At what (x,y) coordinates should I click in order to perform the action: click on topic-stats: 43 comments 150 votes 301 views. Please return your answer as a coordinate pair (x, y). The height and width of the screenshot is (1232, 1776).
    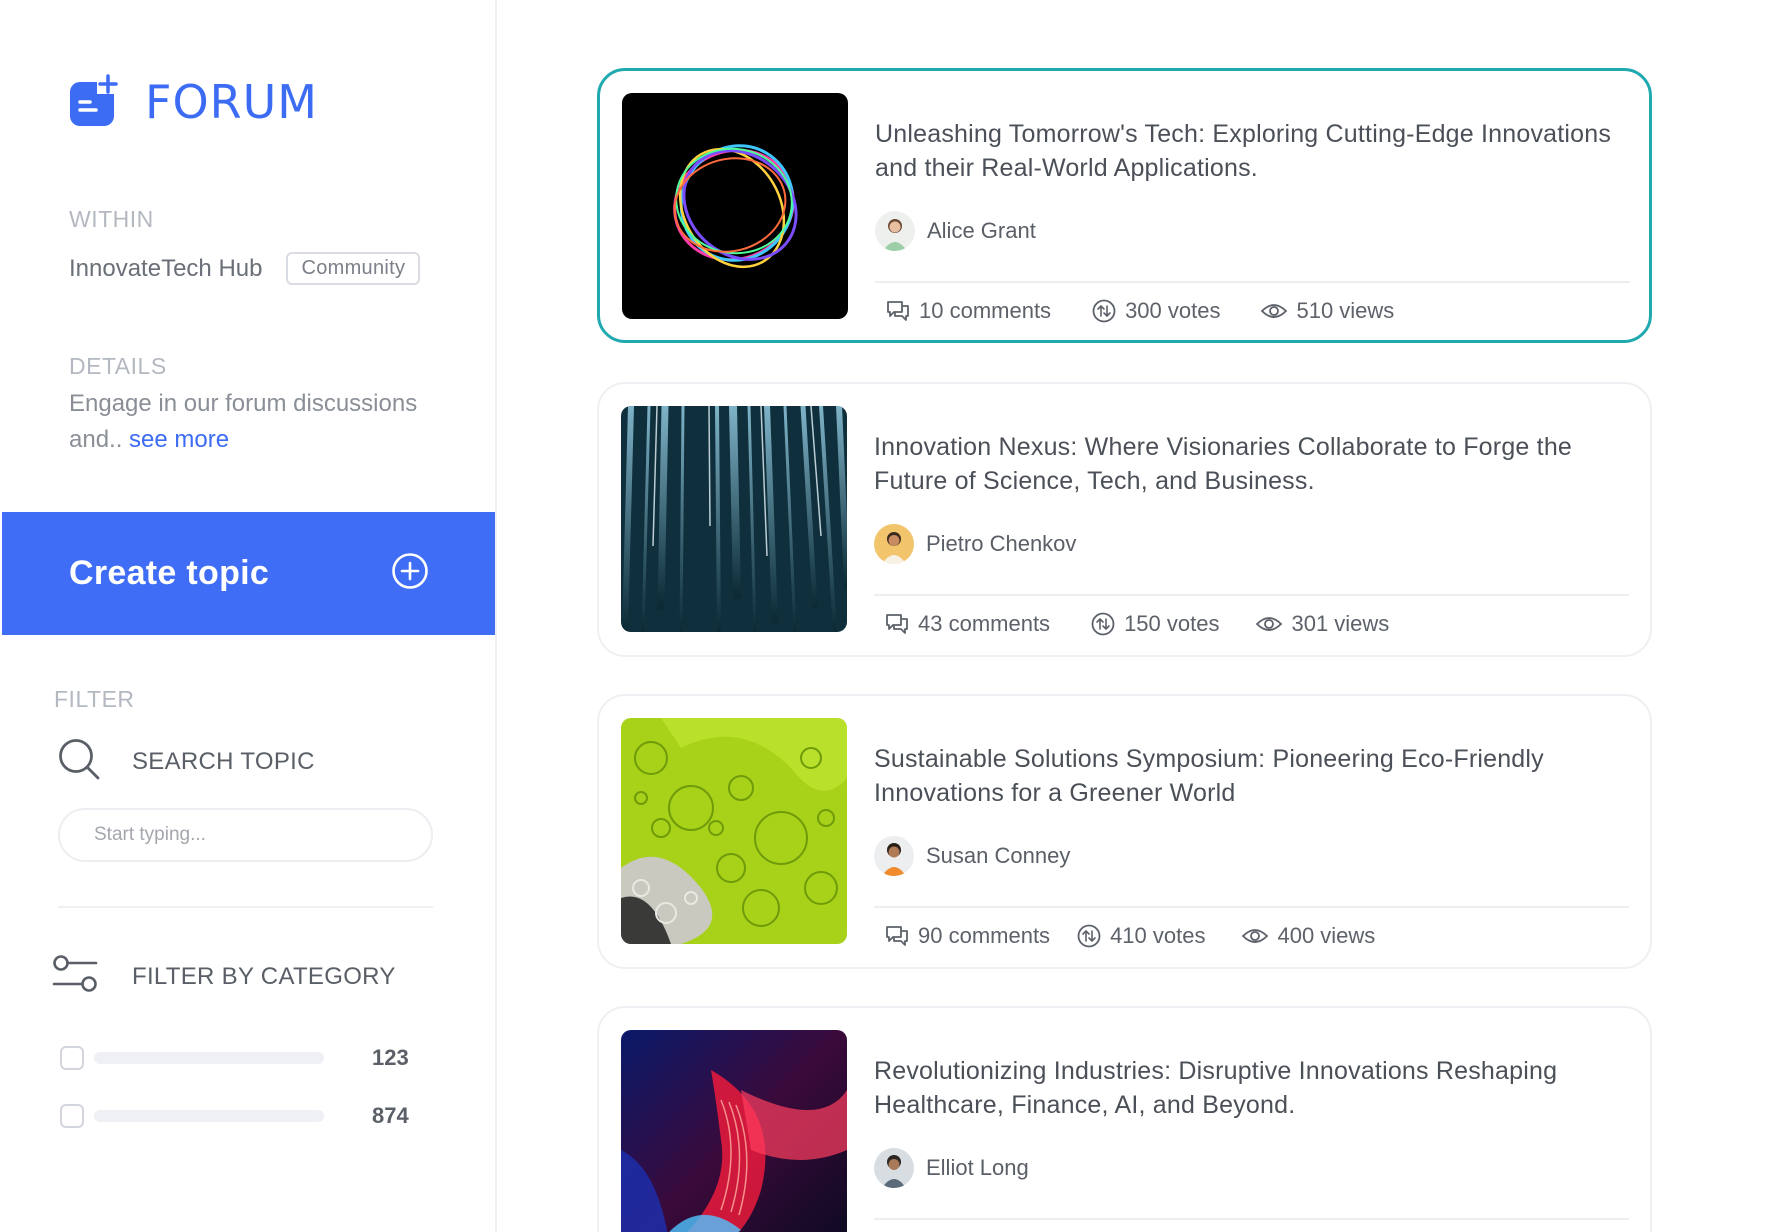
    Looking at the image, I should click on (1156, 624).